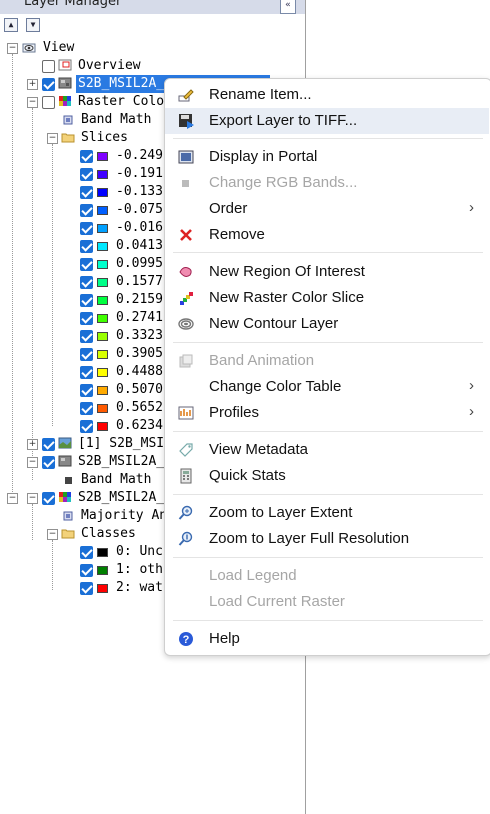 This screenshot has height=814, width=490. I want to click on portal-icon, so click(186, 157).